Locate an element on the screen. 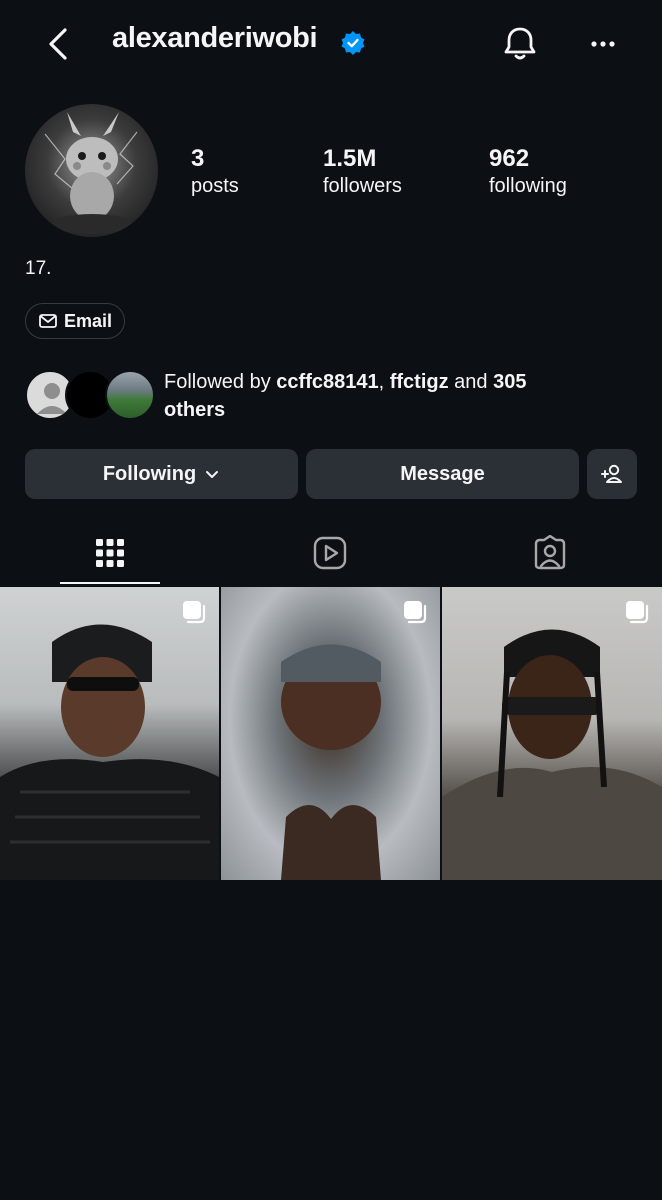 The width and height of the screenshot is (662, 1200). more-options-button is located at coordinates (604, 44).